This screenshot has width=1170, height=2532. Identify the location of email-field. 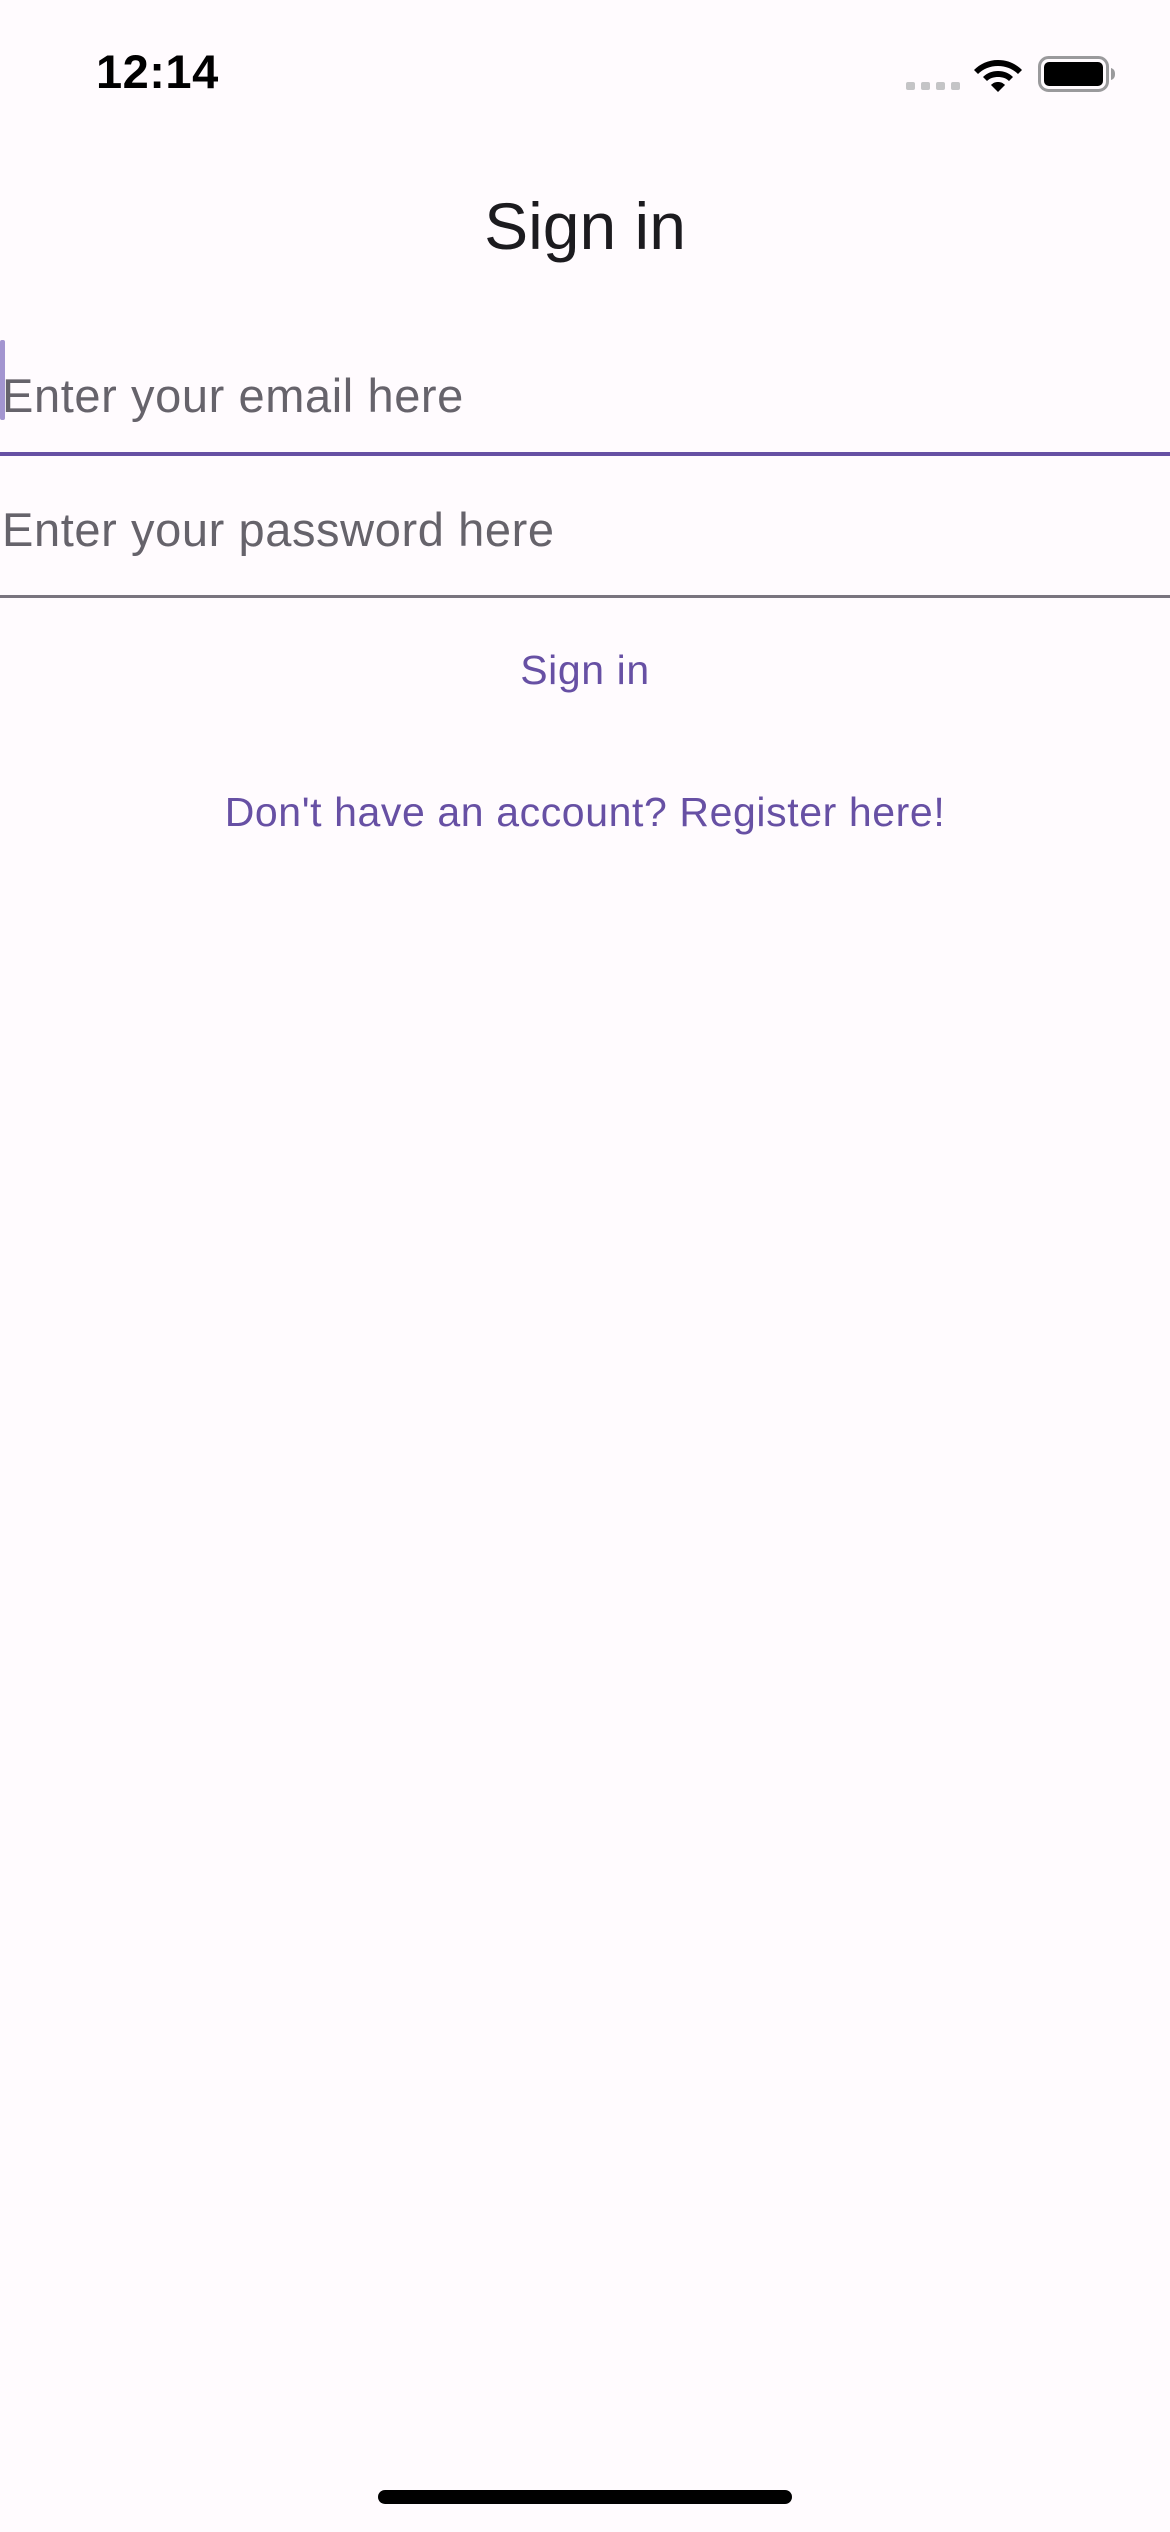
(585, 402).